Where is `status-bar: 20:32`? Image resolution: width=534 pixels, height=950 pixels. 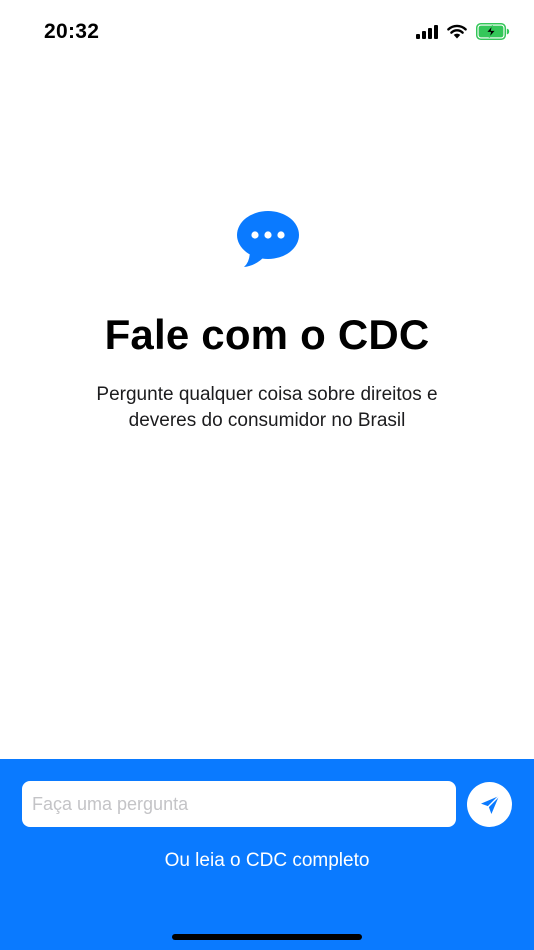
status-bar: 20:32 is located at coordinates (267, 33).